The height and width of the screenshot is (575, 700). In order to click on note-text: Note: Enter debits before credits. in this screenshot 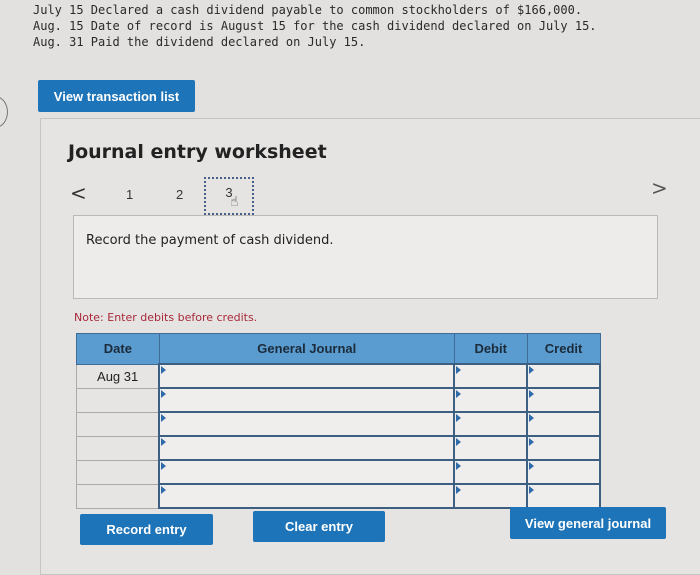, I will do `click(166, 317)`.